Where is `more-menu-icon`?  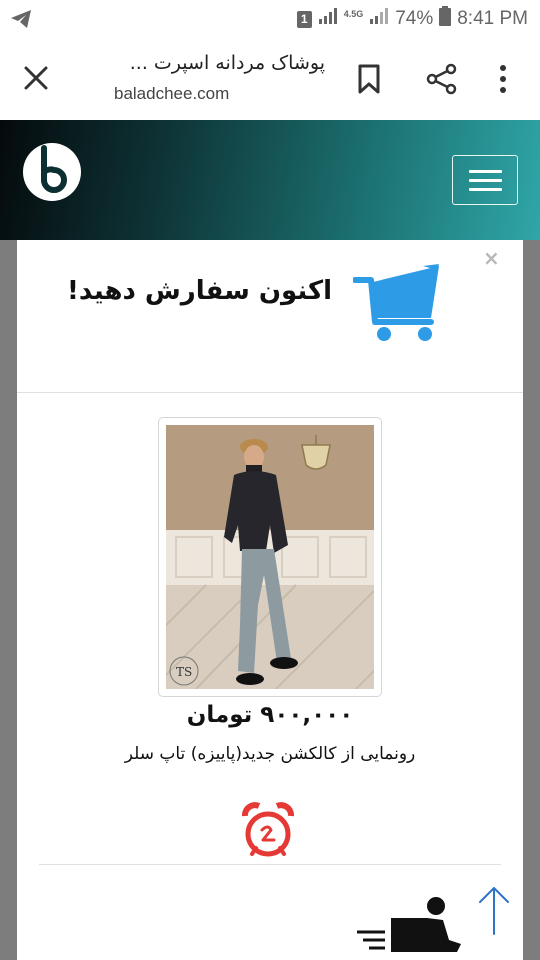
more-menu-icon is located at coordinates (503, 81).